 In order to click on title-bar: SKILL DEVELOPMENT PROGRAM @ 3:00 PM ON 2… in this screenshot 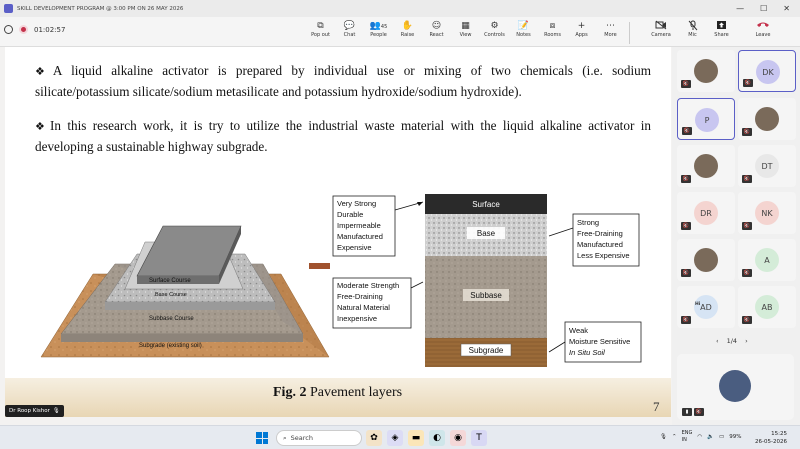, I will do `click(400, 8)`.